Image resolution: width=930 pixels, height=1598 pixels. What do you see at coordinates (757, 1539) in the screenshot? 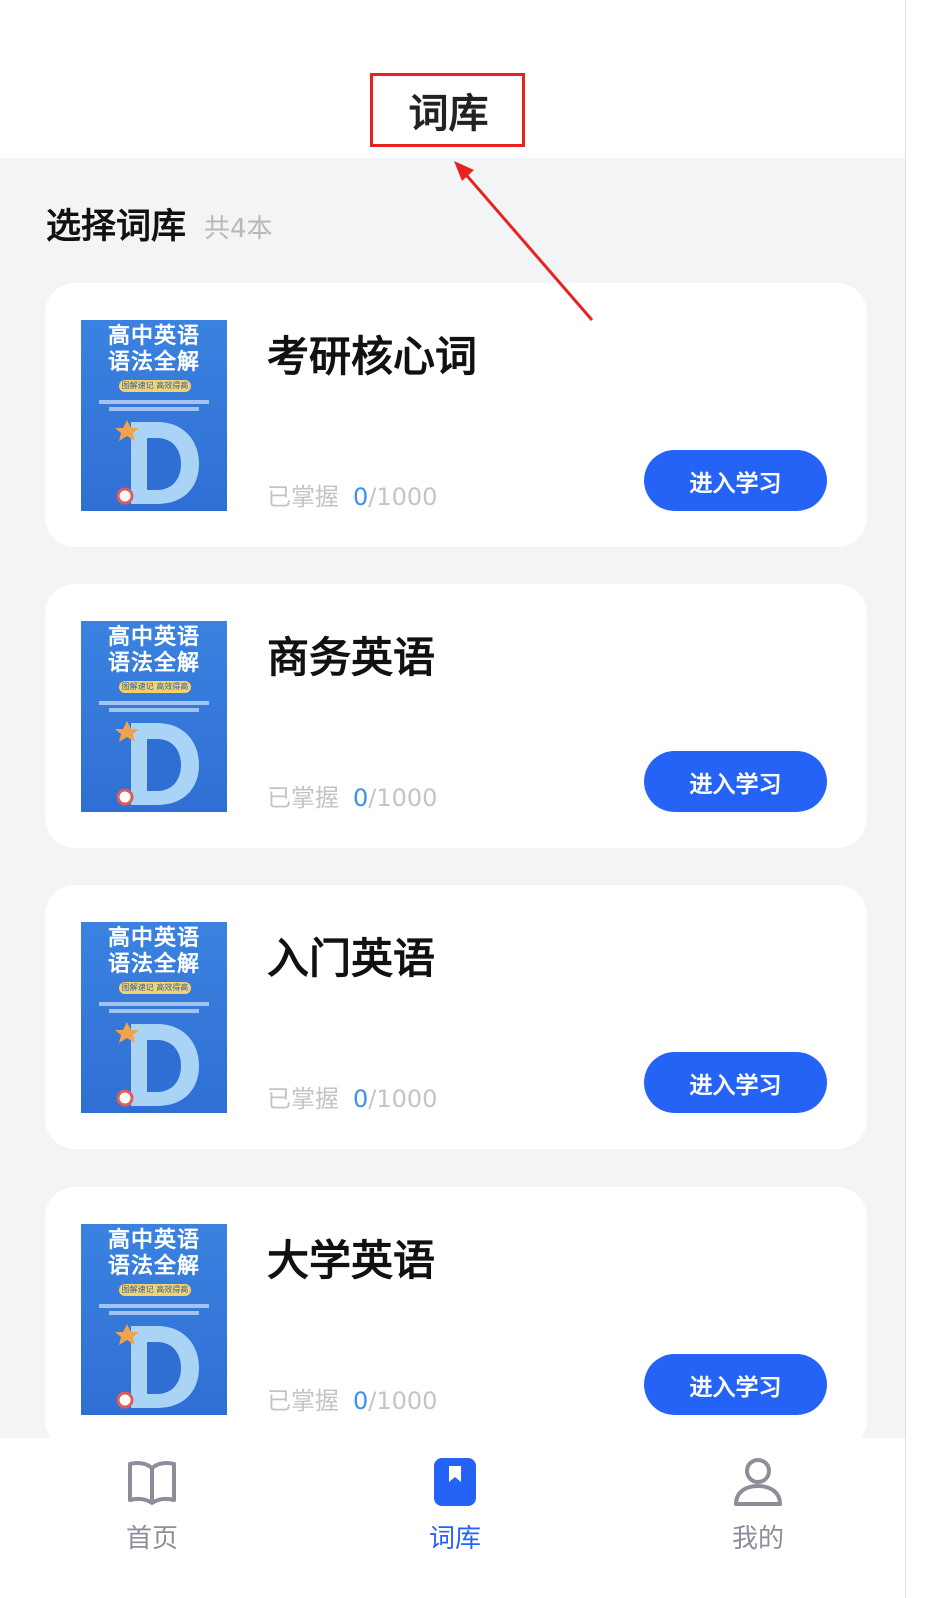
I see `tab-label: 我的` at bounding box center [757, 1539].